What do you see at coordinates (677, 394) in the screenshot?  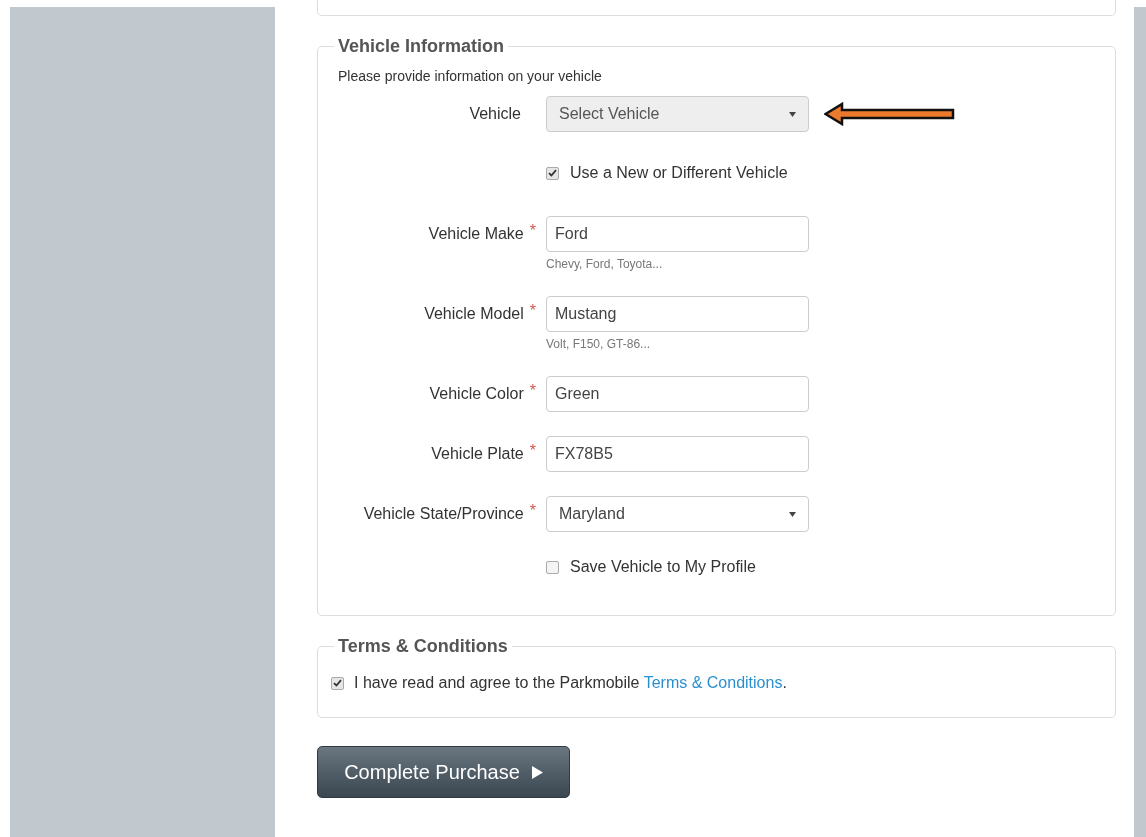 I see `input-field: Green` at bounding box center [677, 394].